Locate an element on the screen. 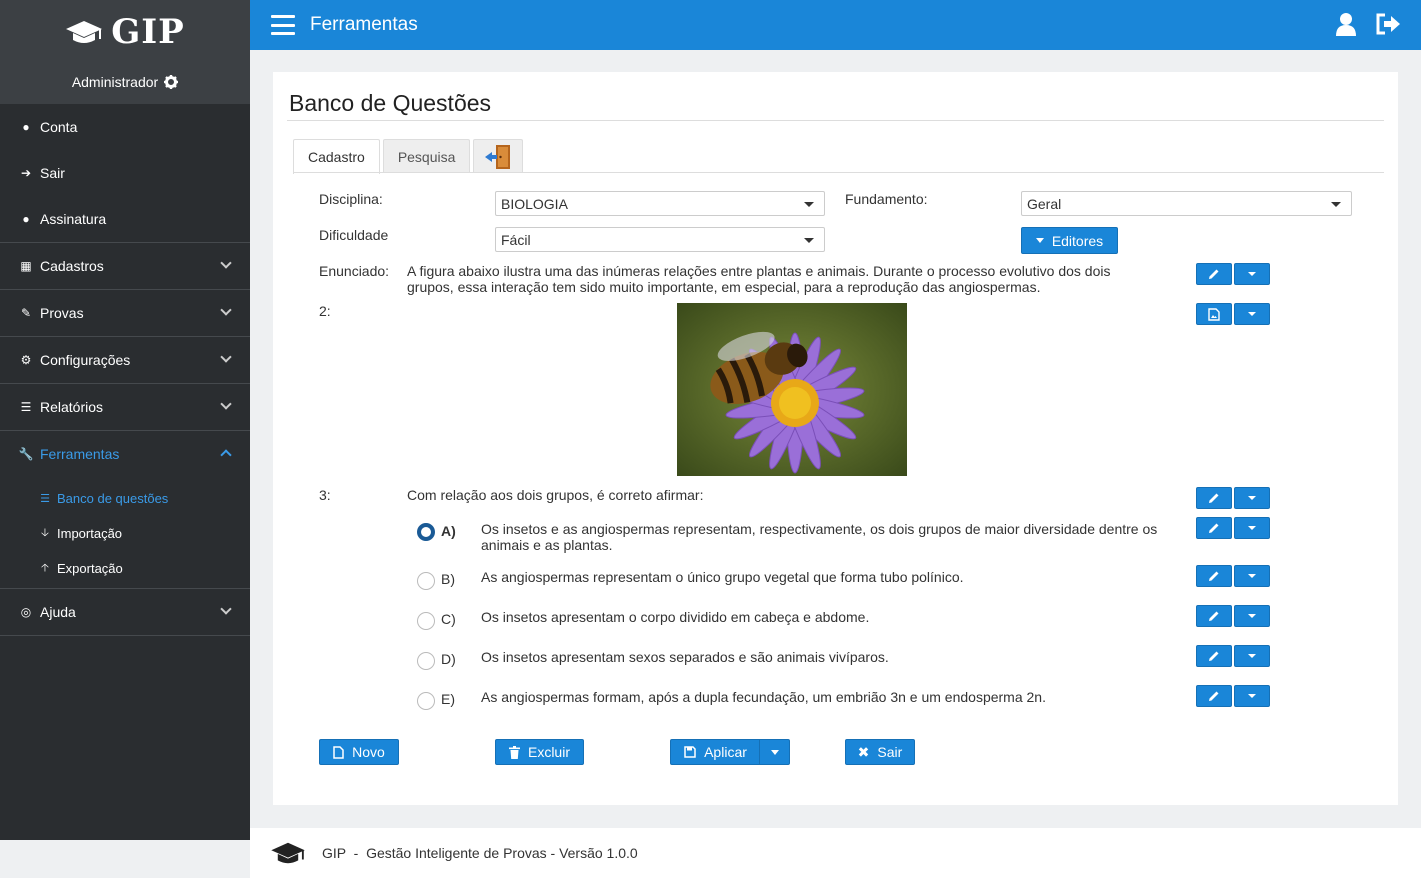 This screenshot has width=1421, height=878. sidebar-item-provas: ✎ Provas is located at coordinates (125, 313).